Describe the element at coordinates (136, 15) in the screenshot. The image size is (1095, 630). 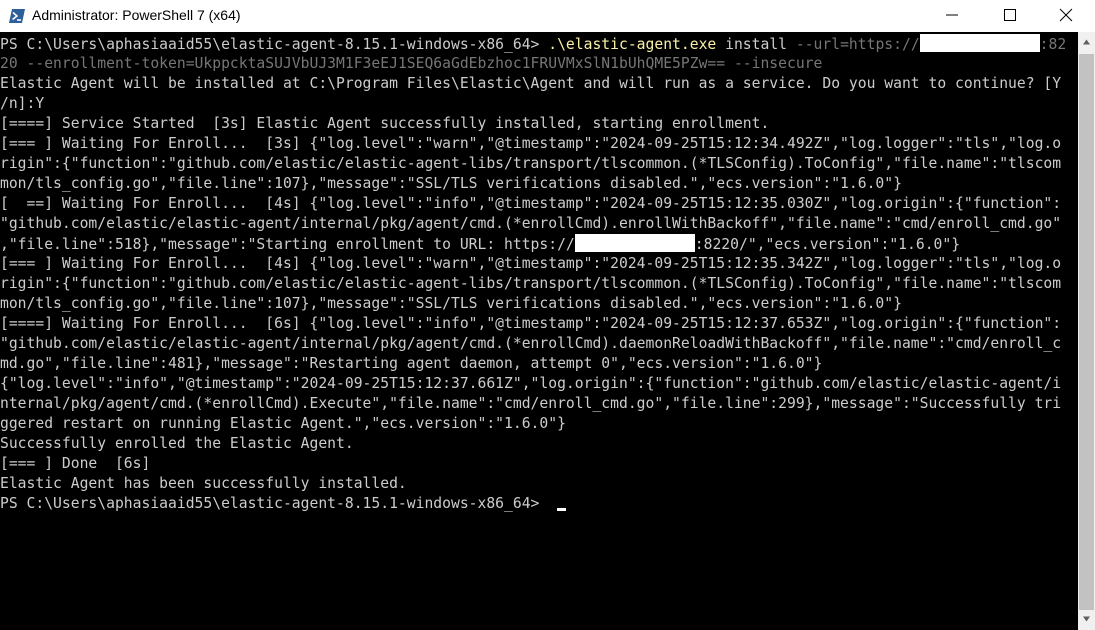
I see `window-title: Administrator: PowerShell 7 (x64)` at that location.